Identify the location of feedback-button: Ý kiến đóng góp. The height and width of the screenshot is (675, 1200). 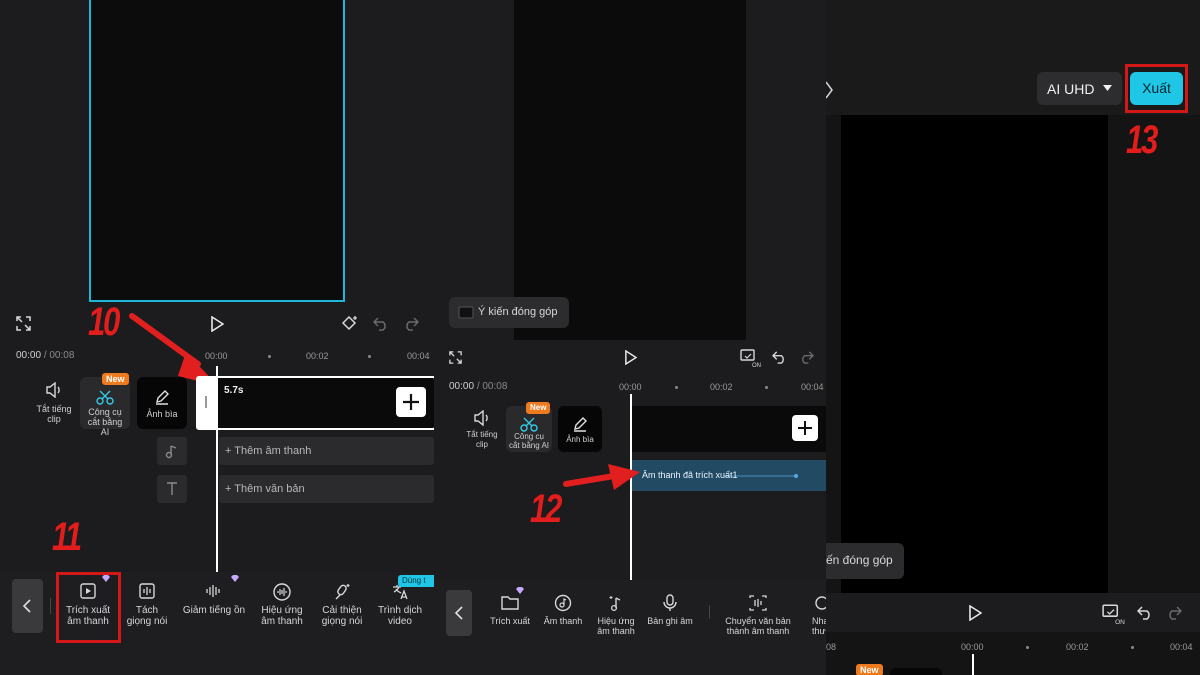
(509, 312).